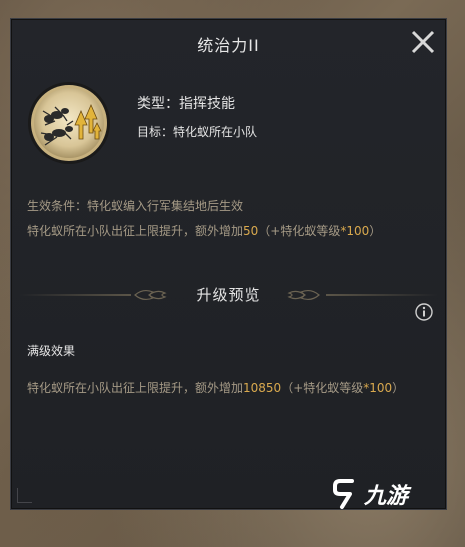 This screenshot has width=465, height=547. I want to click on effect-formula-close: ）, so click(375, 231).